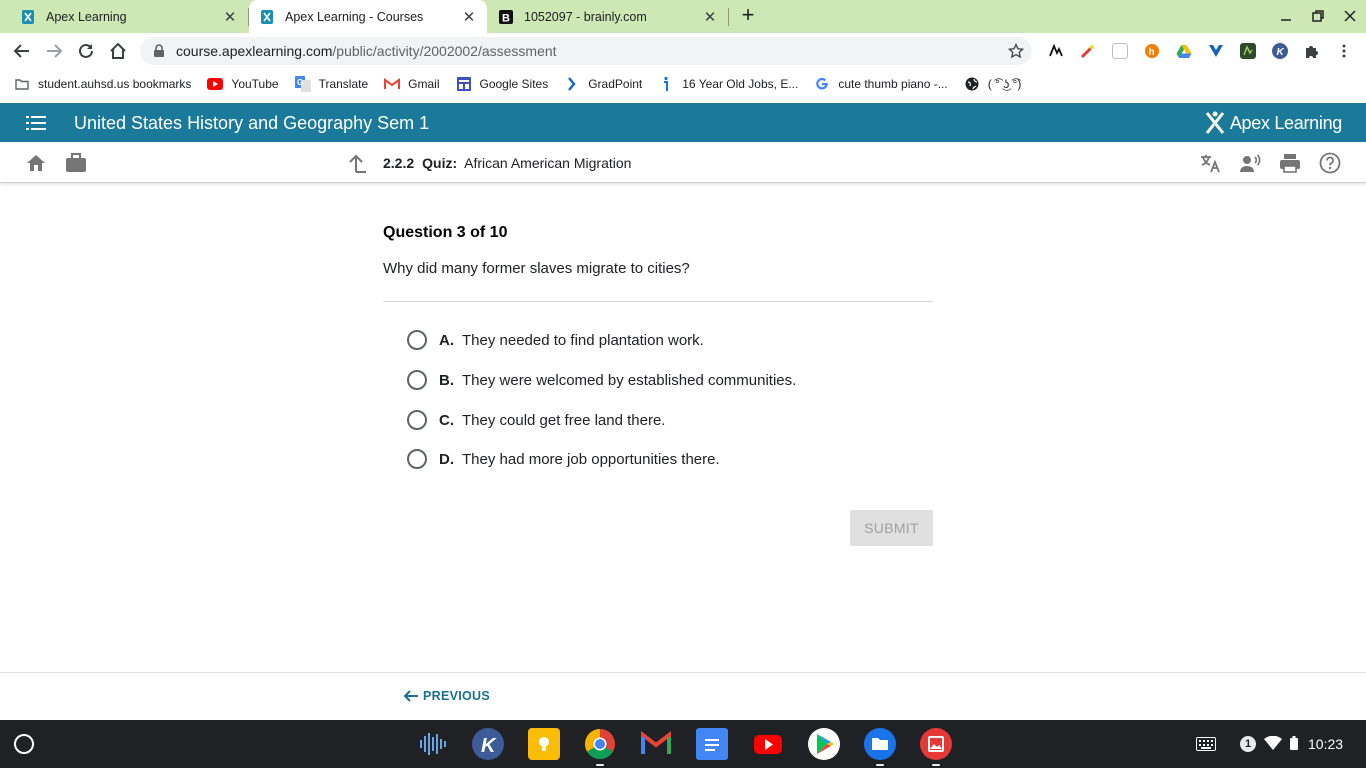  I want to click on bookmark-student-auhsd: student.auhsd.us bookmarks, so click(102, 84).